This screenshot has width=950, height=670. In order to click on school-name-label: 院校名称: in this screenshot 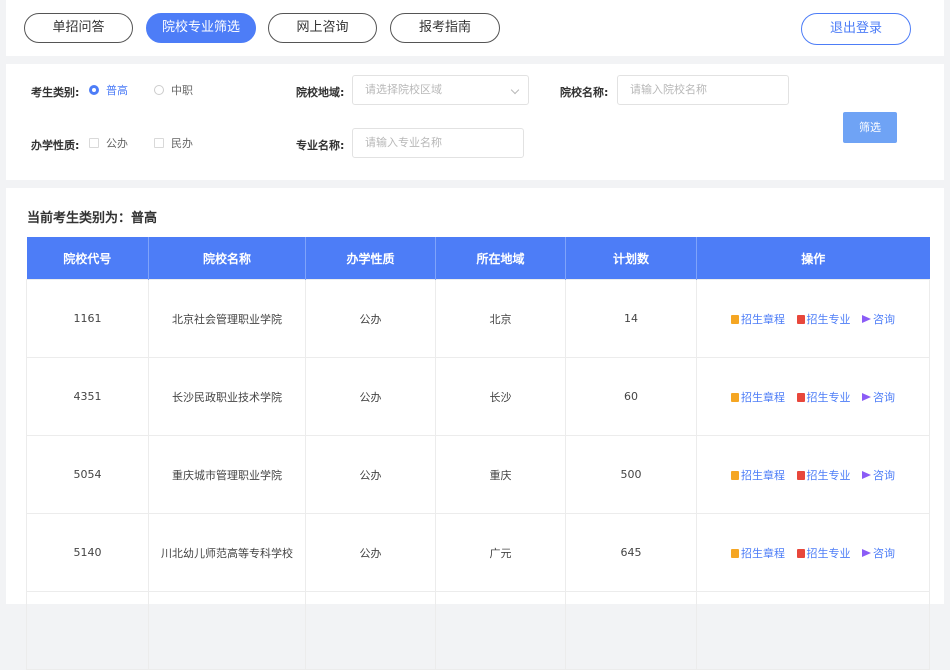, I will do `click(584, 92)`.